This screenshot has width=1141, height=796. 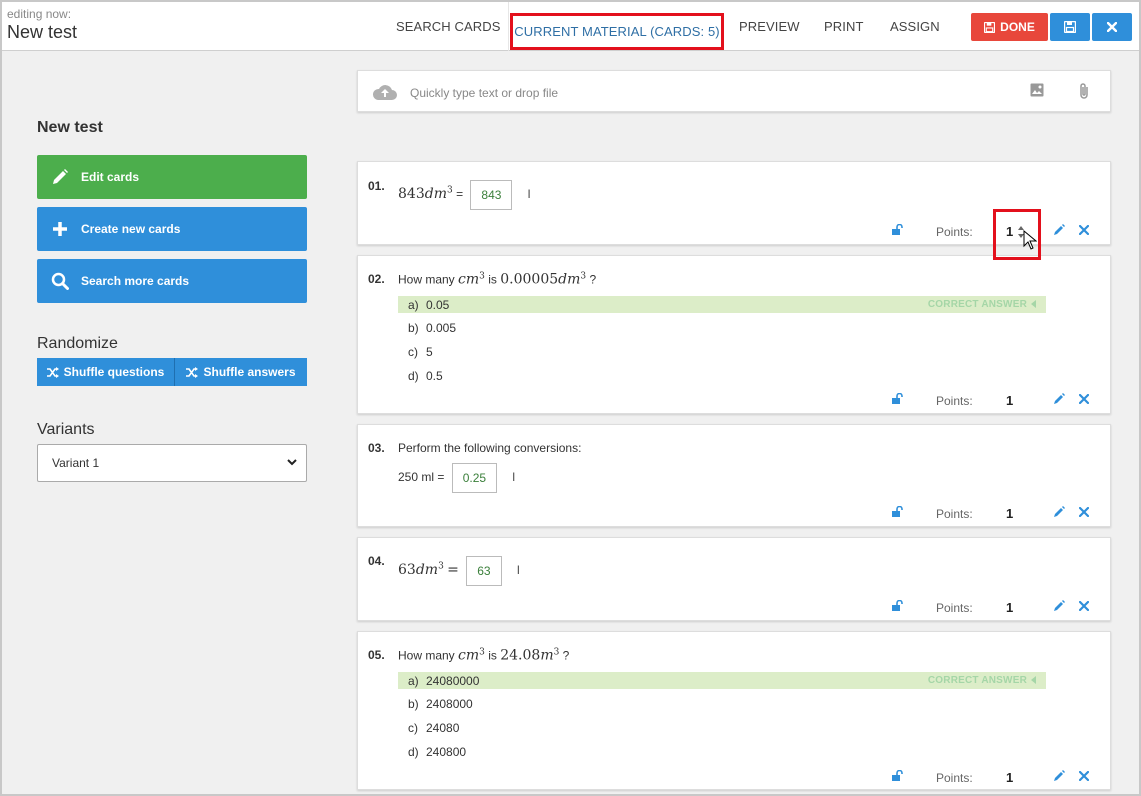 I want to click on close-icon, so click(x=1112, y=27).